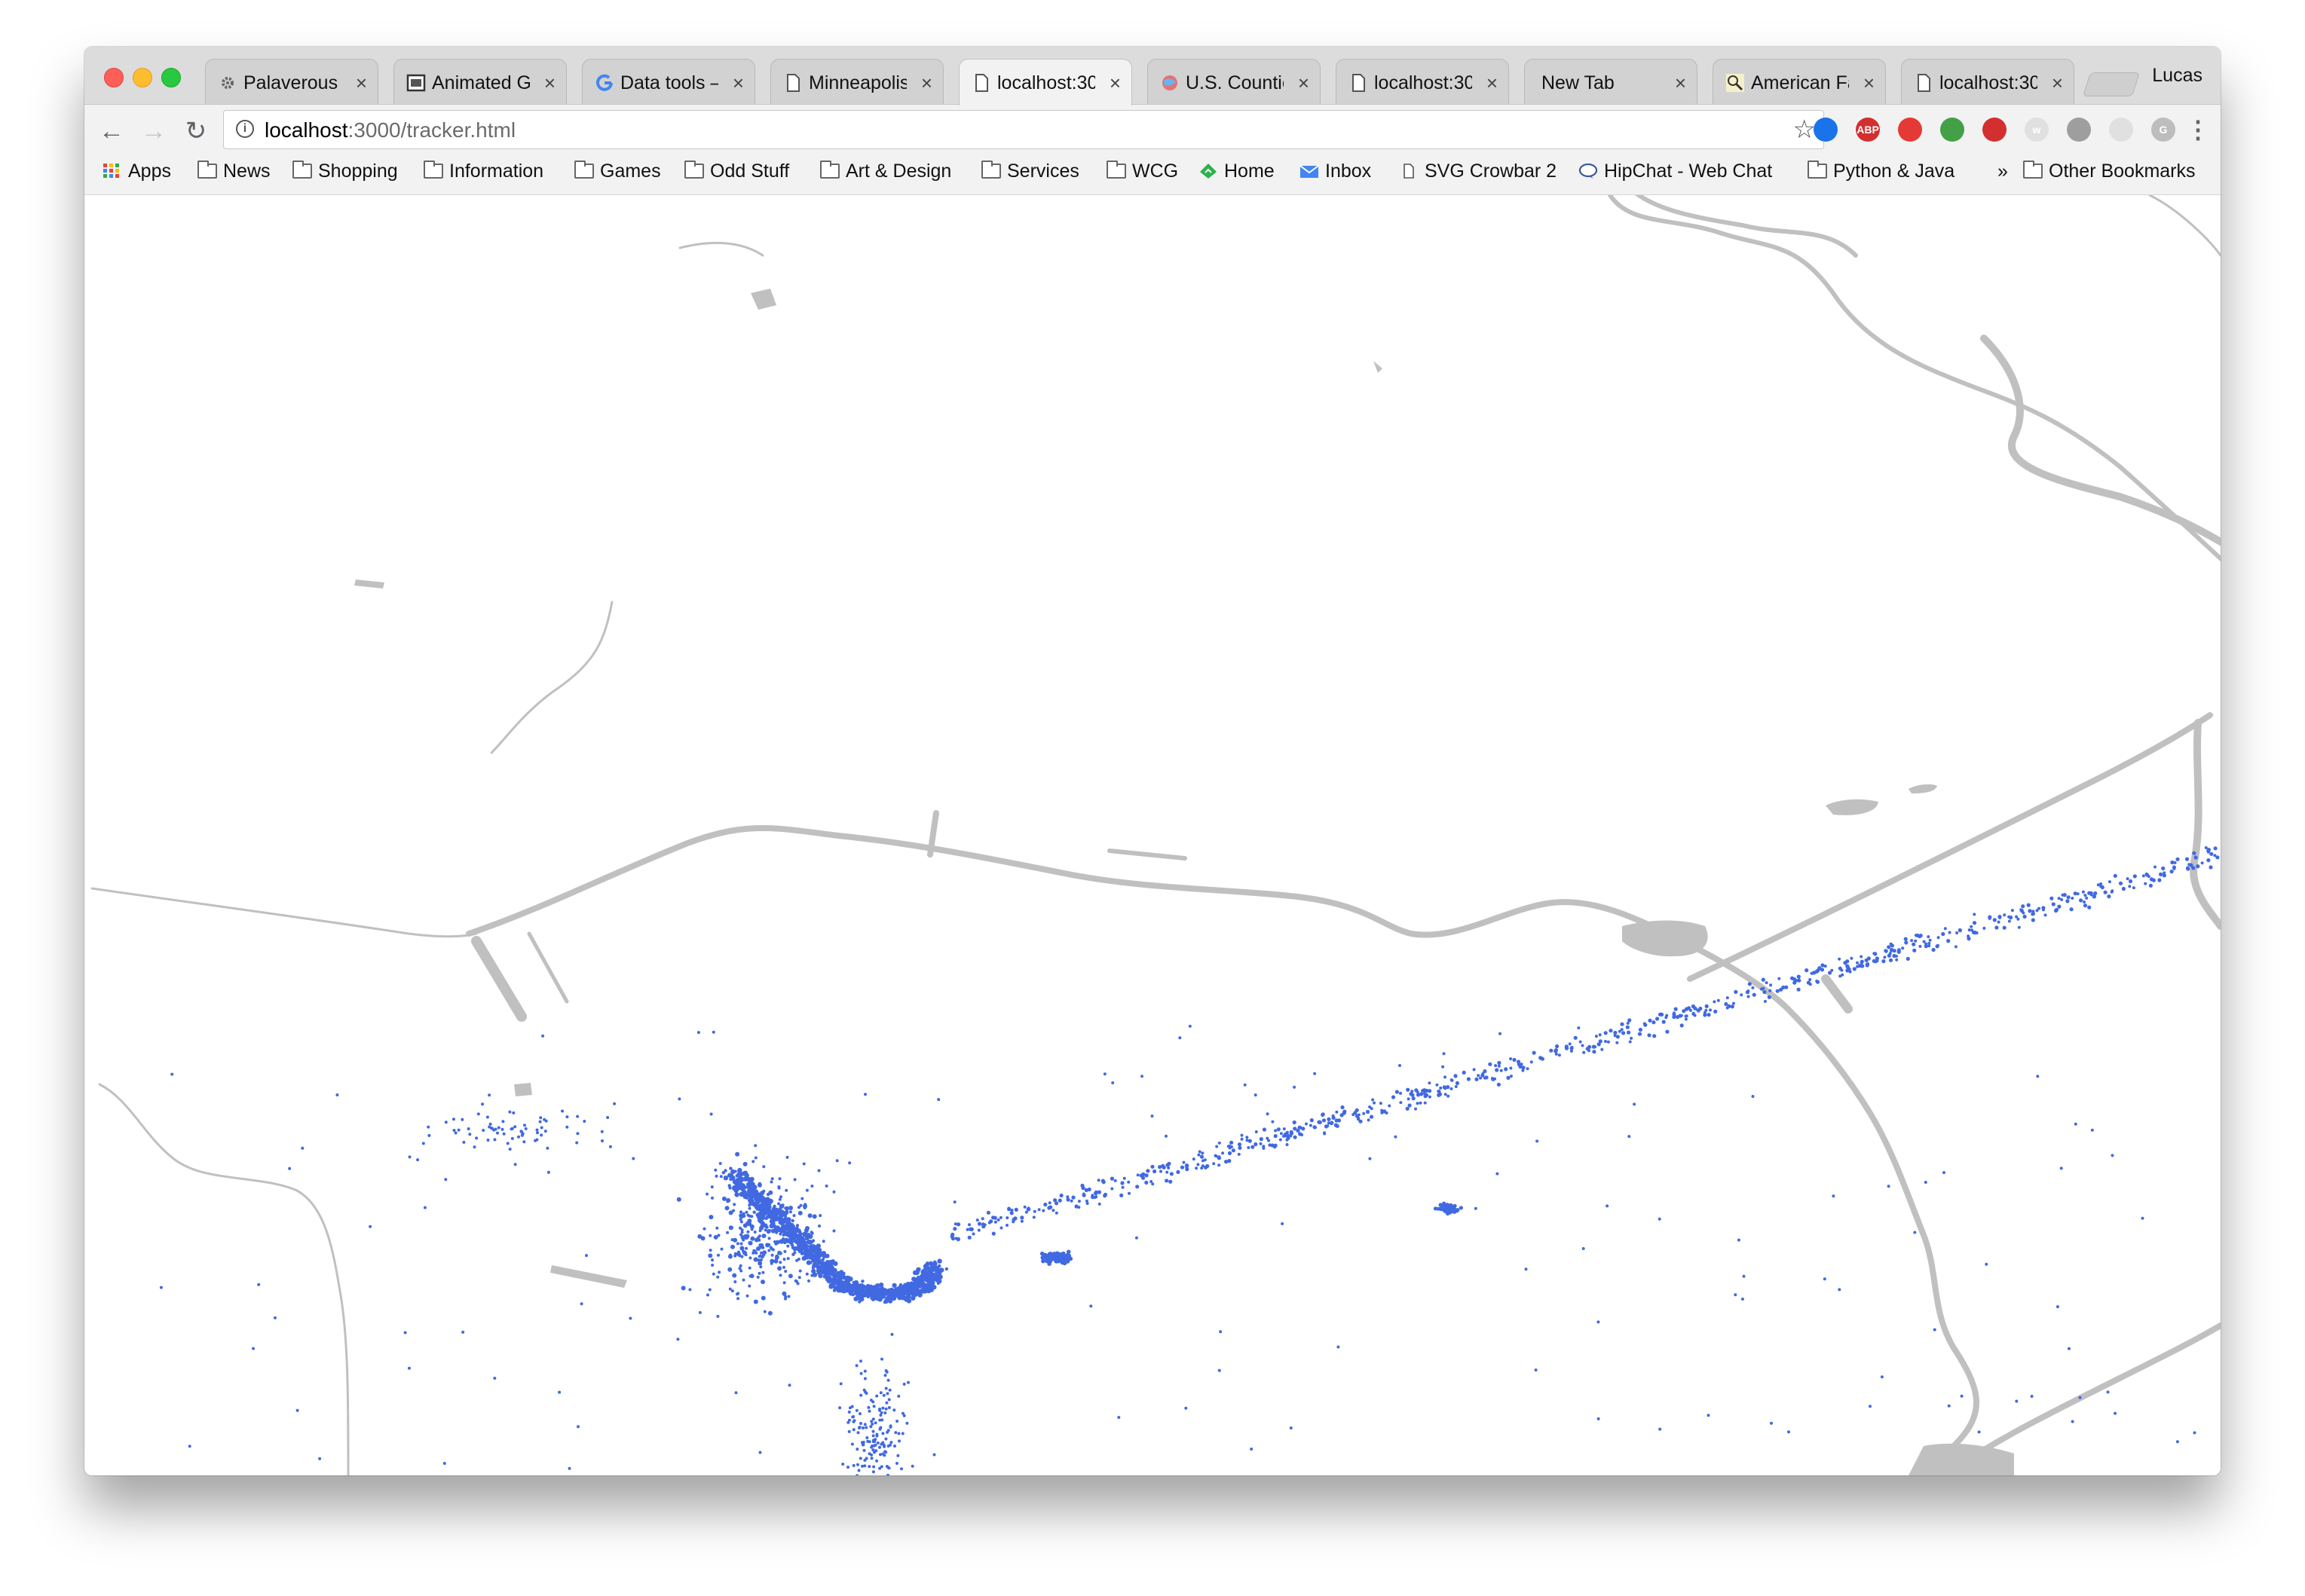 The width and height of the screenshot is (2305, 1596). I want to click on bookmark-odd-stuff: Odd Stuff, so click(736, 171).